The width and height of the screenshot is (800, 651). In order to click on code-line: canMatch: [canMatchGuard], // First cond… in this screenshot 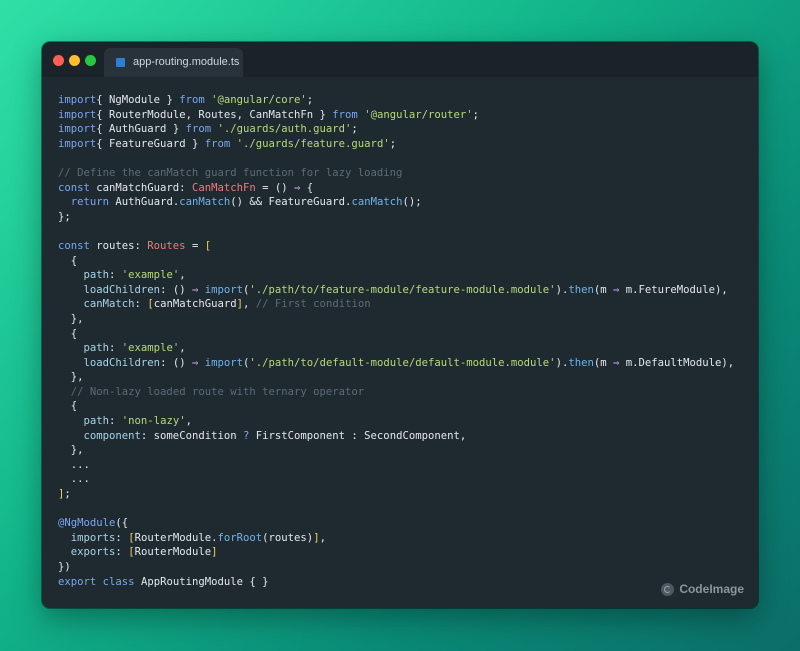, I will do `click(403, 304)`.